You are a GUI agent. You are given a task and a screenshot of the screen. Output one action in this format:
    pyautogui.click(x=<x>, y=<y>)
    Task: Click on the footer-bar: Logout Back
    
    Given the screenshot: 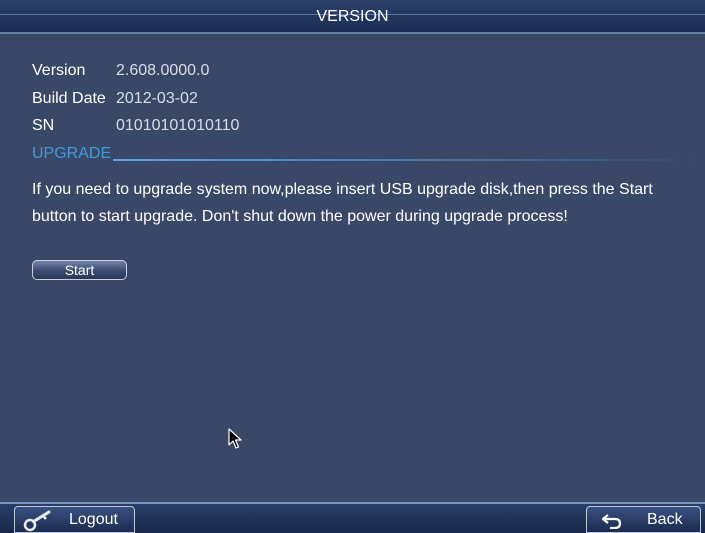 What is the action you would take?
    pyautogui.click(x=352, y=517)
    